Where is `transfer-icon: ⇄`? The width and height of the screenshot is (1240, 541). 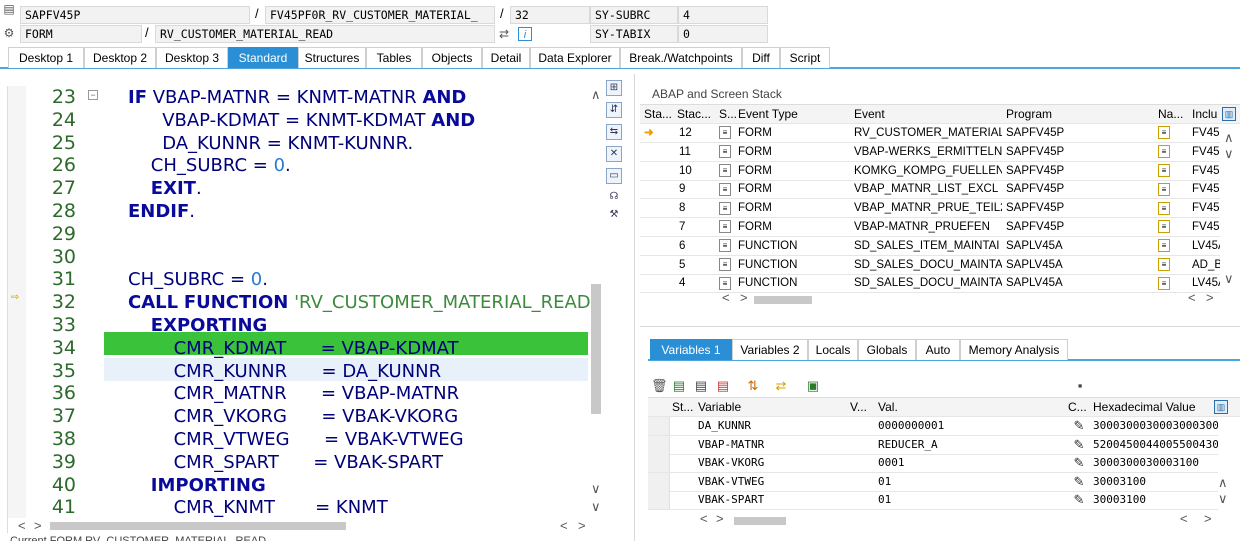 transfer-icon: ⇄ is located at coordinates (781, 386).